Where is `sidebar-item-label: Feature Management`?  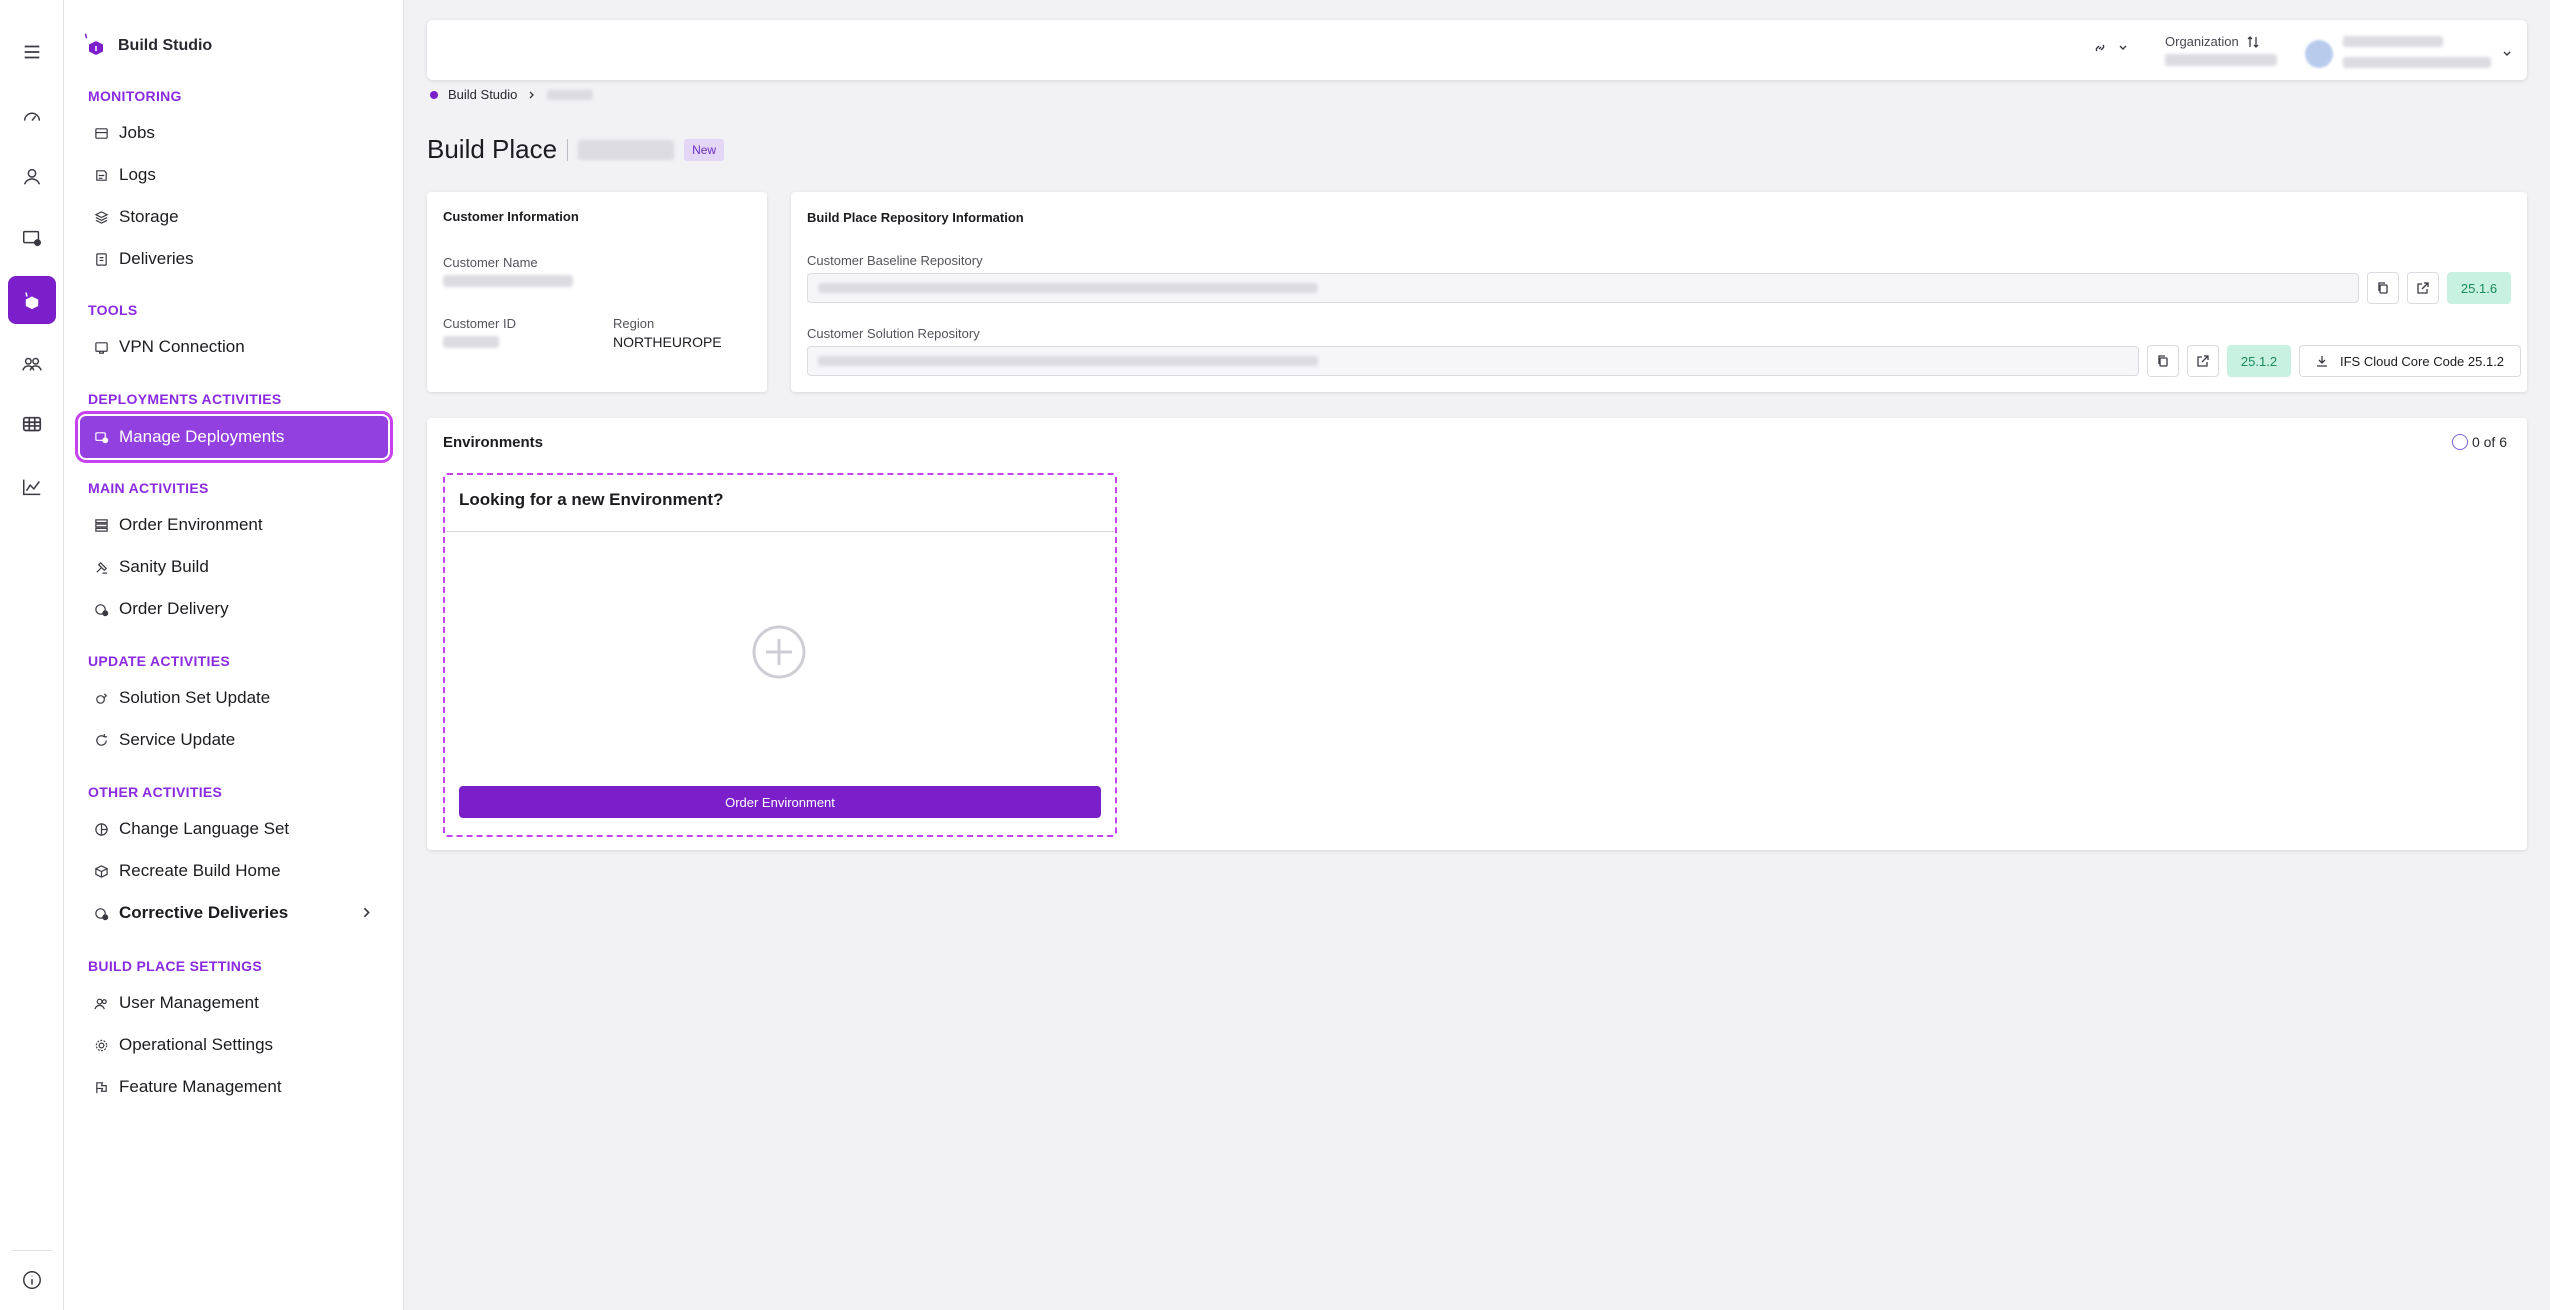 sidebar-item-label: Feature Management is located at coordinates (200, 1086).